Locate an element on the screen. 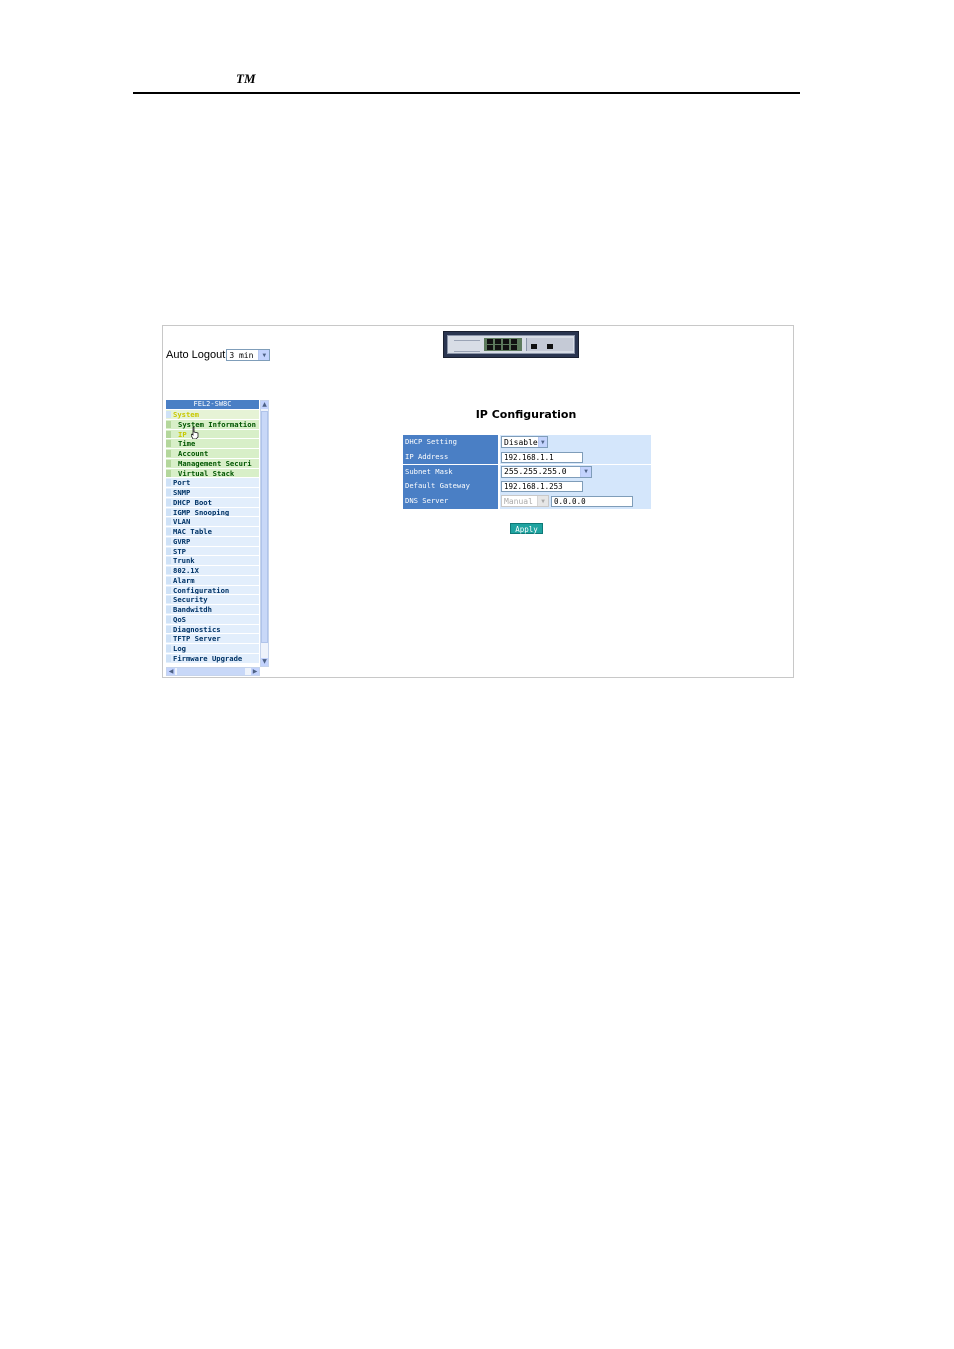  menu-qos: QoS is located at coordinates (212, 619).